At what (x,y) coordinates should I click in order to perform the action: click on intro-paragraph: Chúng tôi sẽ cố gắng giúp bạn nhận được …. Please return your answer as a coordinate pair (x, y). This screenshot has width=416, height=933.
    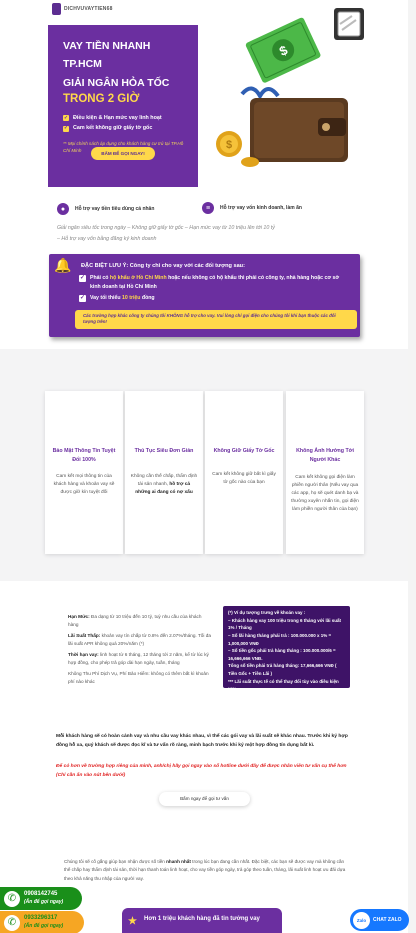
    Looking at the image, I should click on (205, 870).